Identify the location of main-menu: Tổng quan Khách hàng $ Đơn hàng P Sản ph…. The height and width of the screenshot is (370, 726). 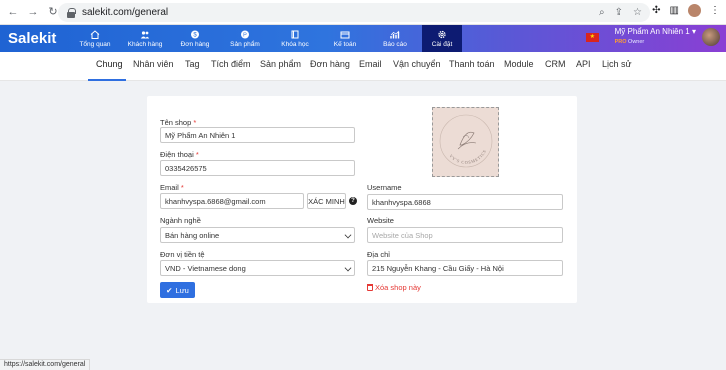
(266, 38).